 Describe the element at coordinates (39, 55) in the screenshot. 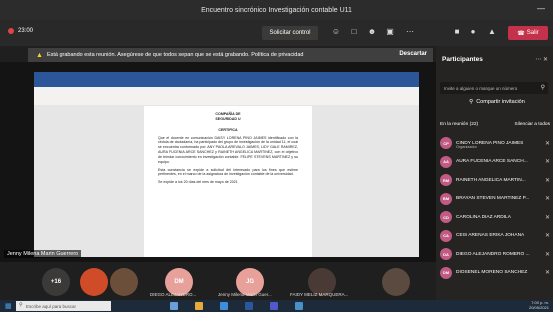

I see `warning-icon: ▲` at that location.